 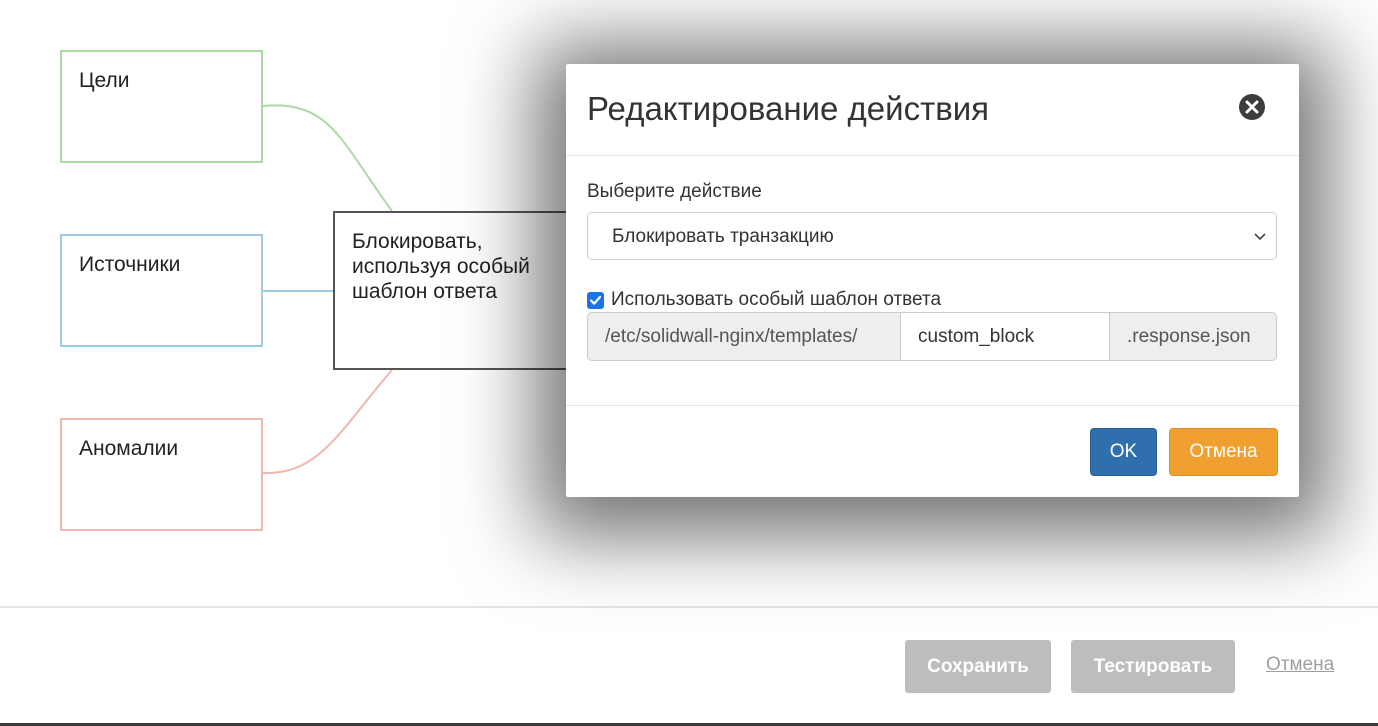 I want to click on connector-goals, so click(x=327, y=158).